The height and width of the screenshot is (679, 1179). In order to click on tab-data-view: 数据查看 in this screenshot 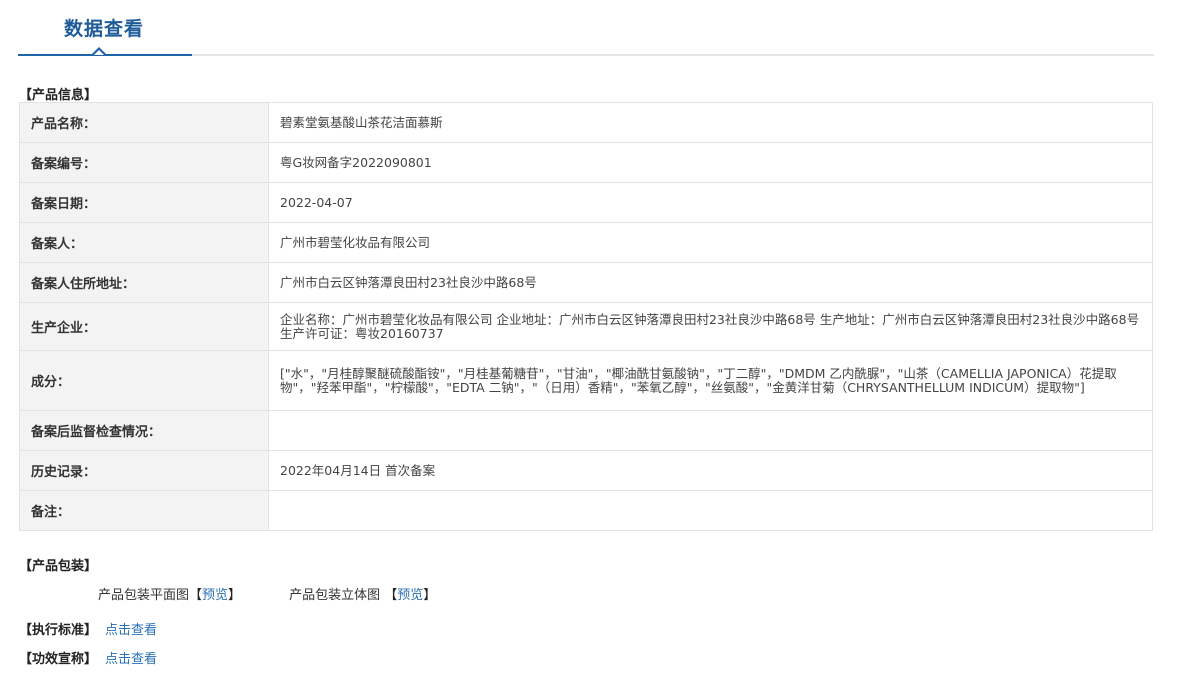, I will do `click(104, 27)`.